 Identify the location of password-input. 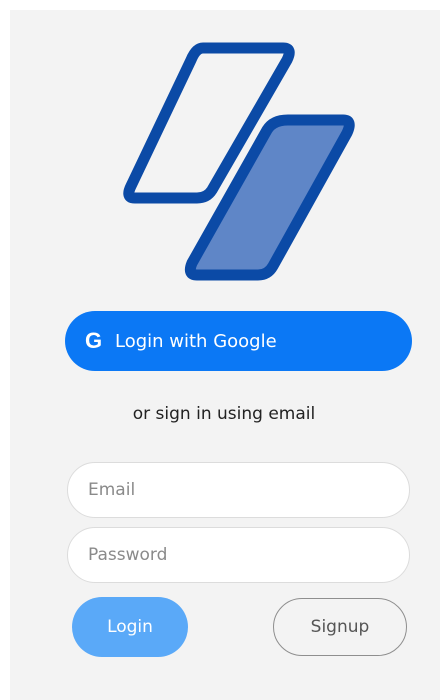
(238, 555).